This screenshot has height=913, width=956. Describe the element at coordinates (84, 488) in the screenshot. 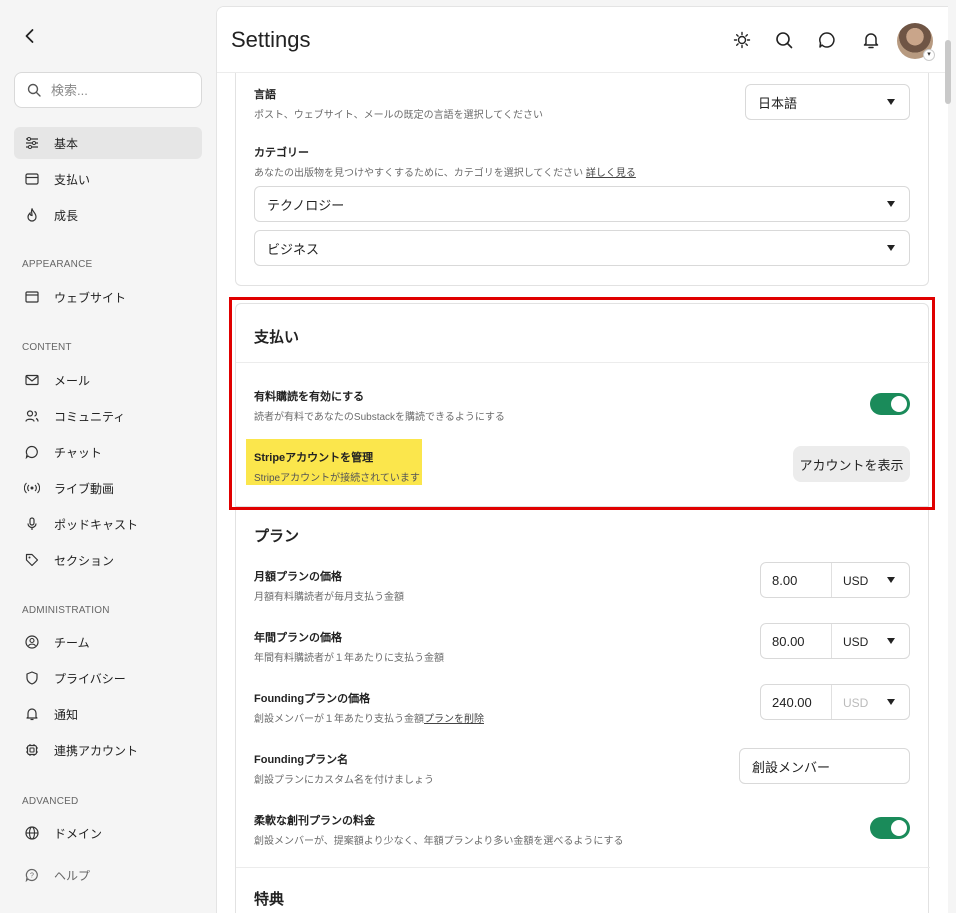

I see `sidebar-item-label: ライブ動画` at that location.